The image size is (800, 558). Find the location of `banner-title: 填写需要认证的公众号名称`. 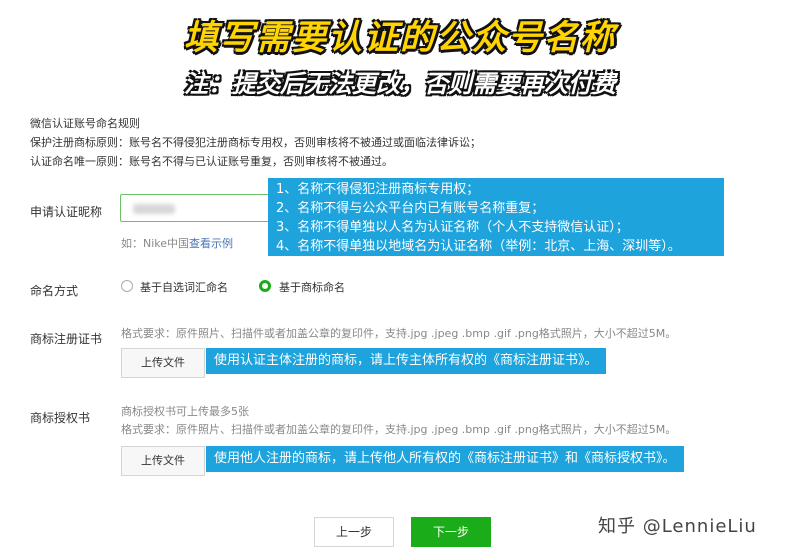

banner-title: 填写需要认证的公众号名称 is located at coordinates (400, 38).